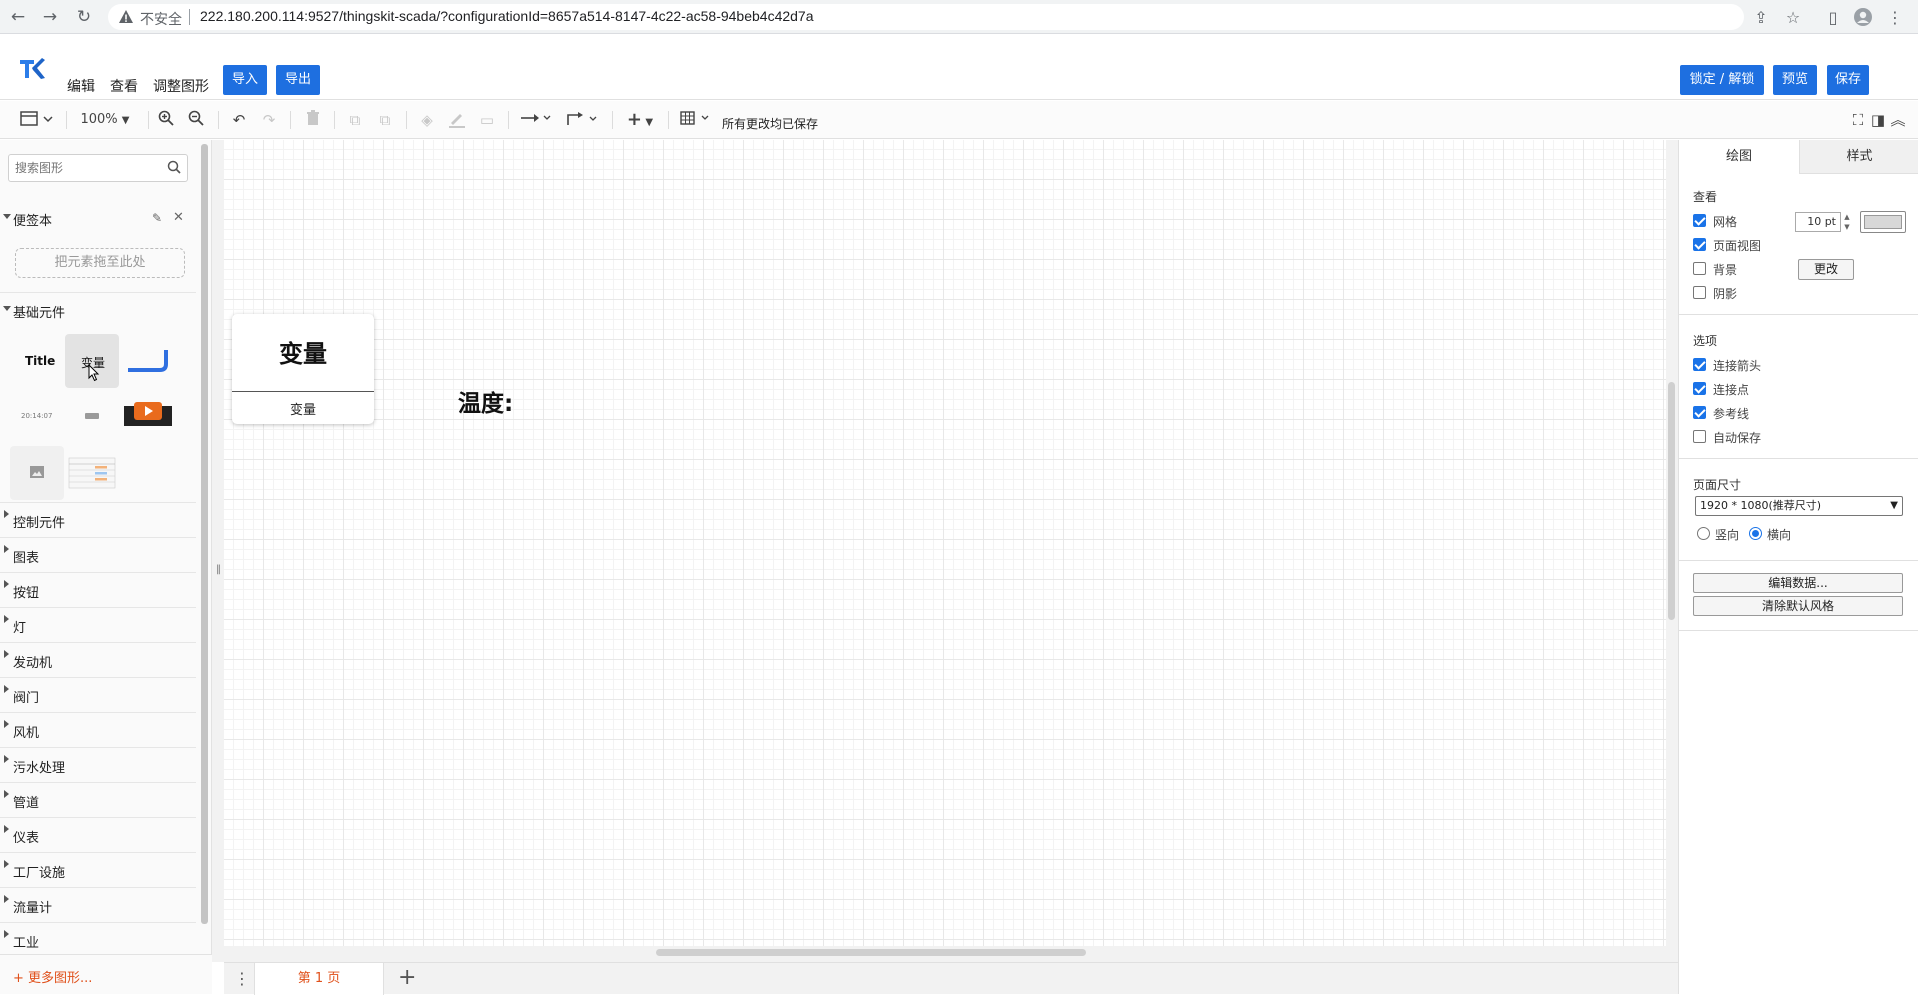  What do you see at coordinates (39, 313) in the screenshot?
I see `basic-shapes-title: 基础元件` at bounding box center [39, 313].